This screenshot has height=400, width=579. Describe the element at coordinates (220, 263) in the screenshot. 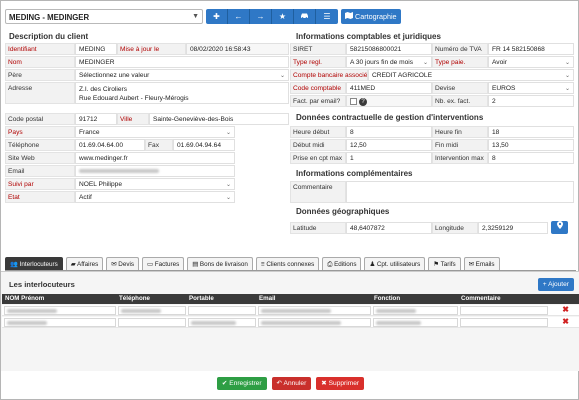

I see `tab-bons-livraison: ▤ Bons de livraison` at that location.